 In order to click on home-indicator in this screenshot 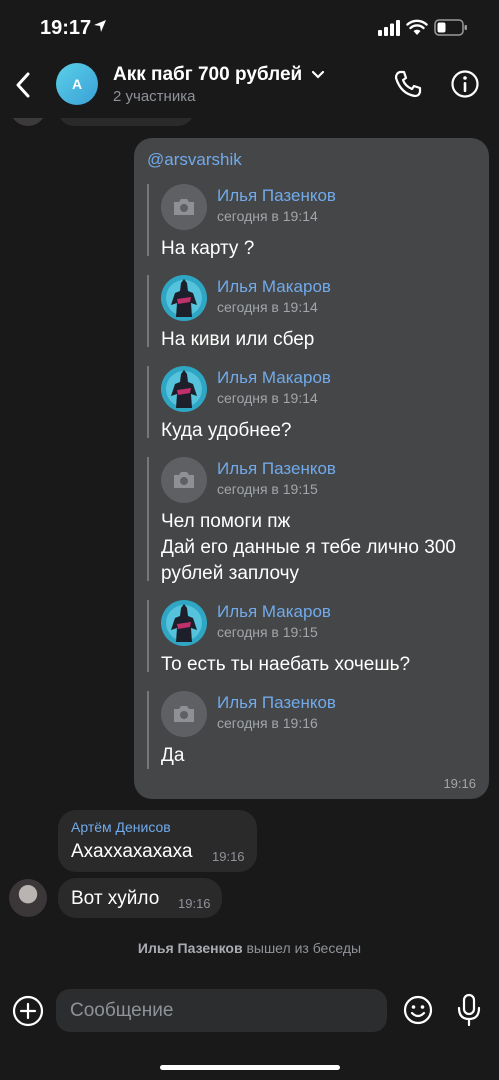, I will do `click(250, 1067)`.